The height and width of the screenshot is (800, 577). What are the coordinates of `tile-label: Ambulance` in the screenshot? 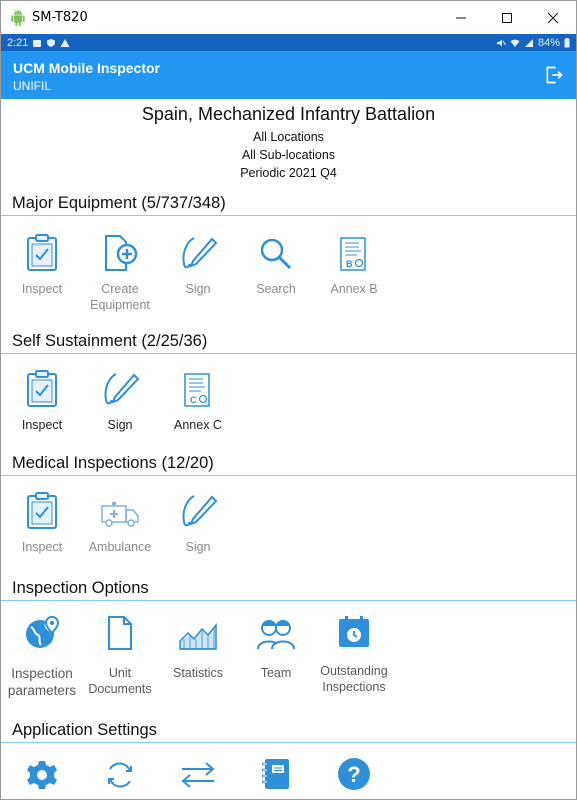 It's located at (120, 547).